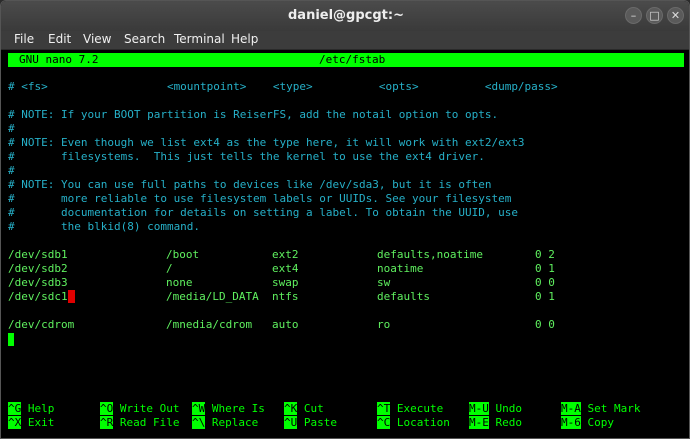  Describe the element at coordinates (107, 408) in the screenshot. I see `shortcut-key: ^O` at that location.